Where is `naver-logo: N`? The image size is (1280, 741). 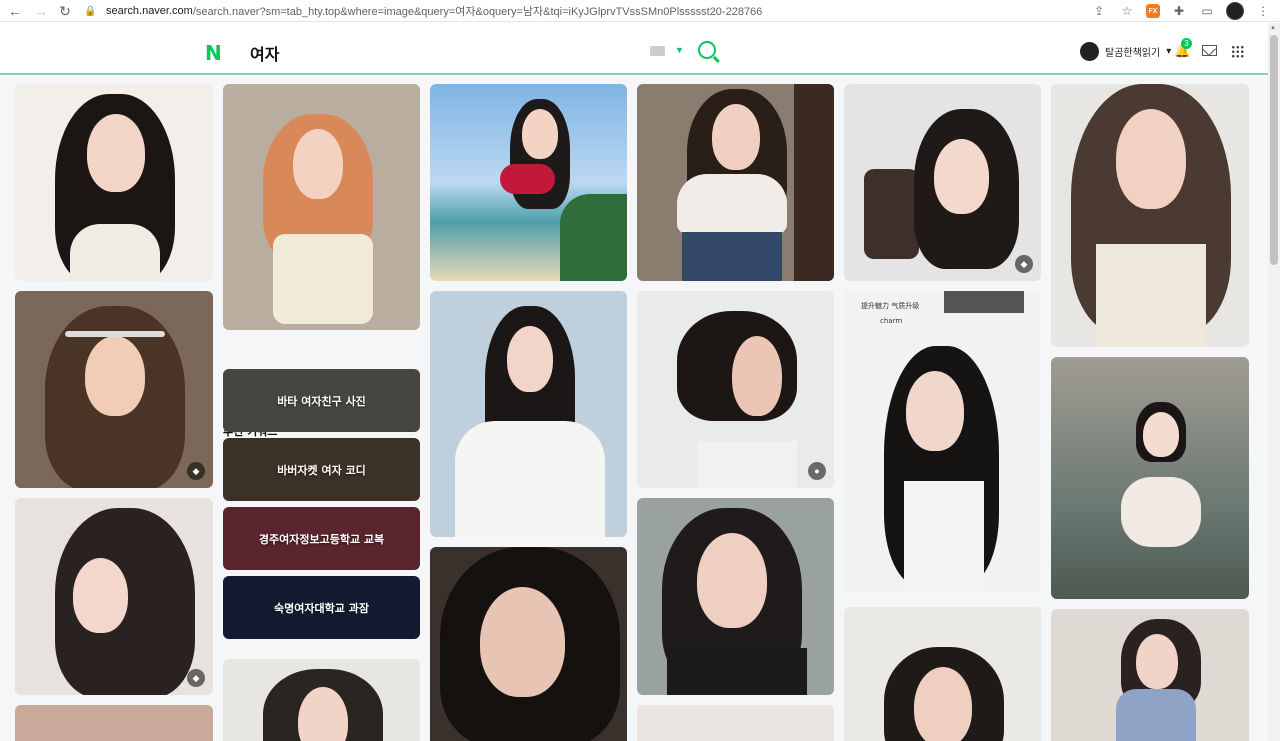 naver-logo: N is located at coordinates (213, 53).